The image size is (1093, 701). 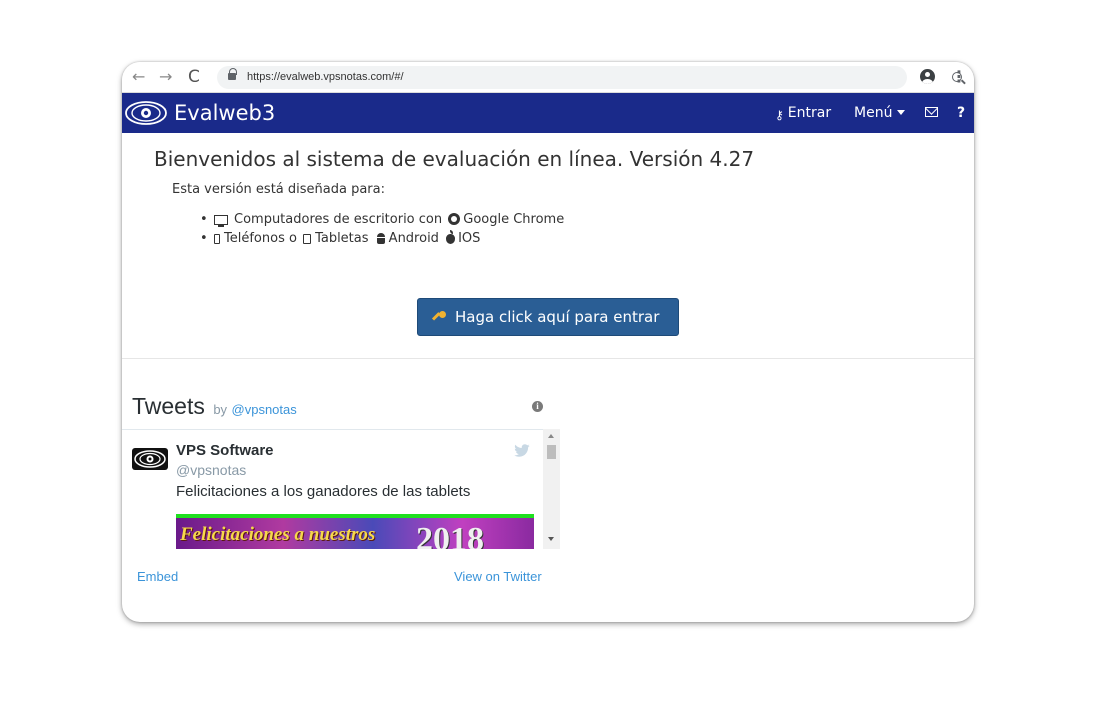 I want to click on twitter-bird-icon, so click(x=522, y=451).